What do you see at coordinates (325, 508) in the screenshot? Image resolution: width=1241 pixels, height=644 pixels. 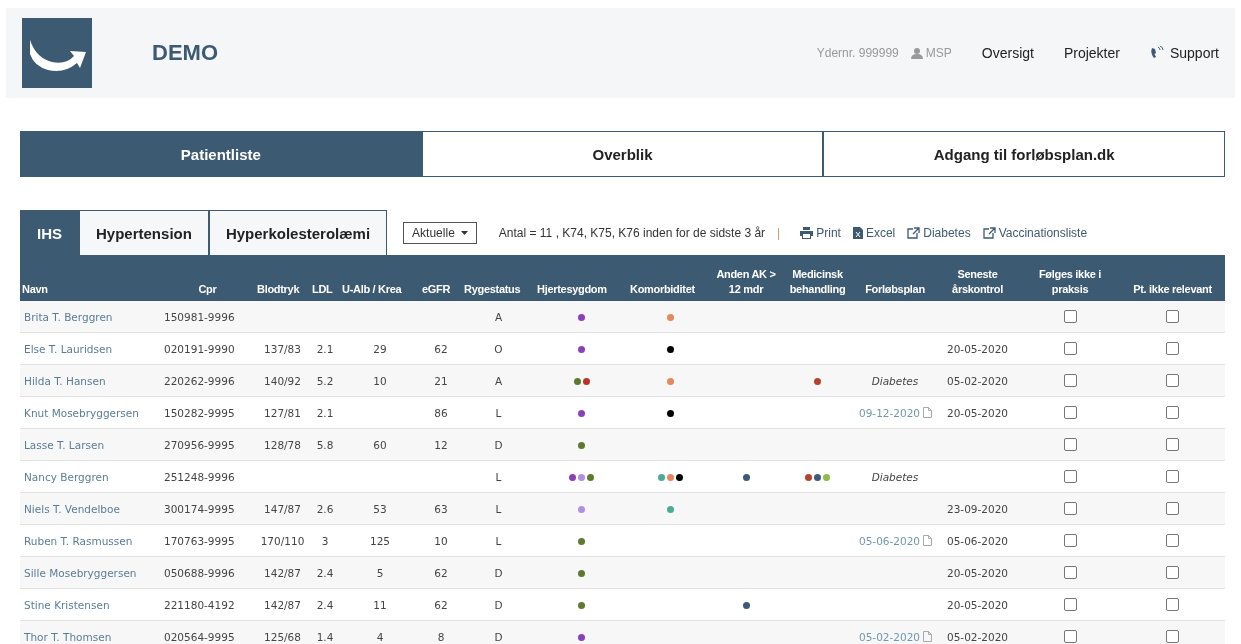 I see `ldl-text: 2.6` at bounding box center [325, 508].